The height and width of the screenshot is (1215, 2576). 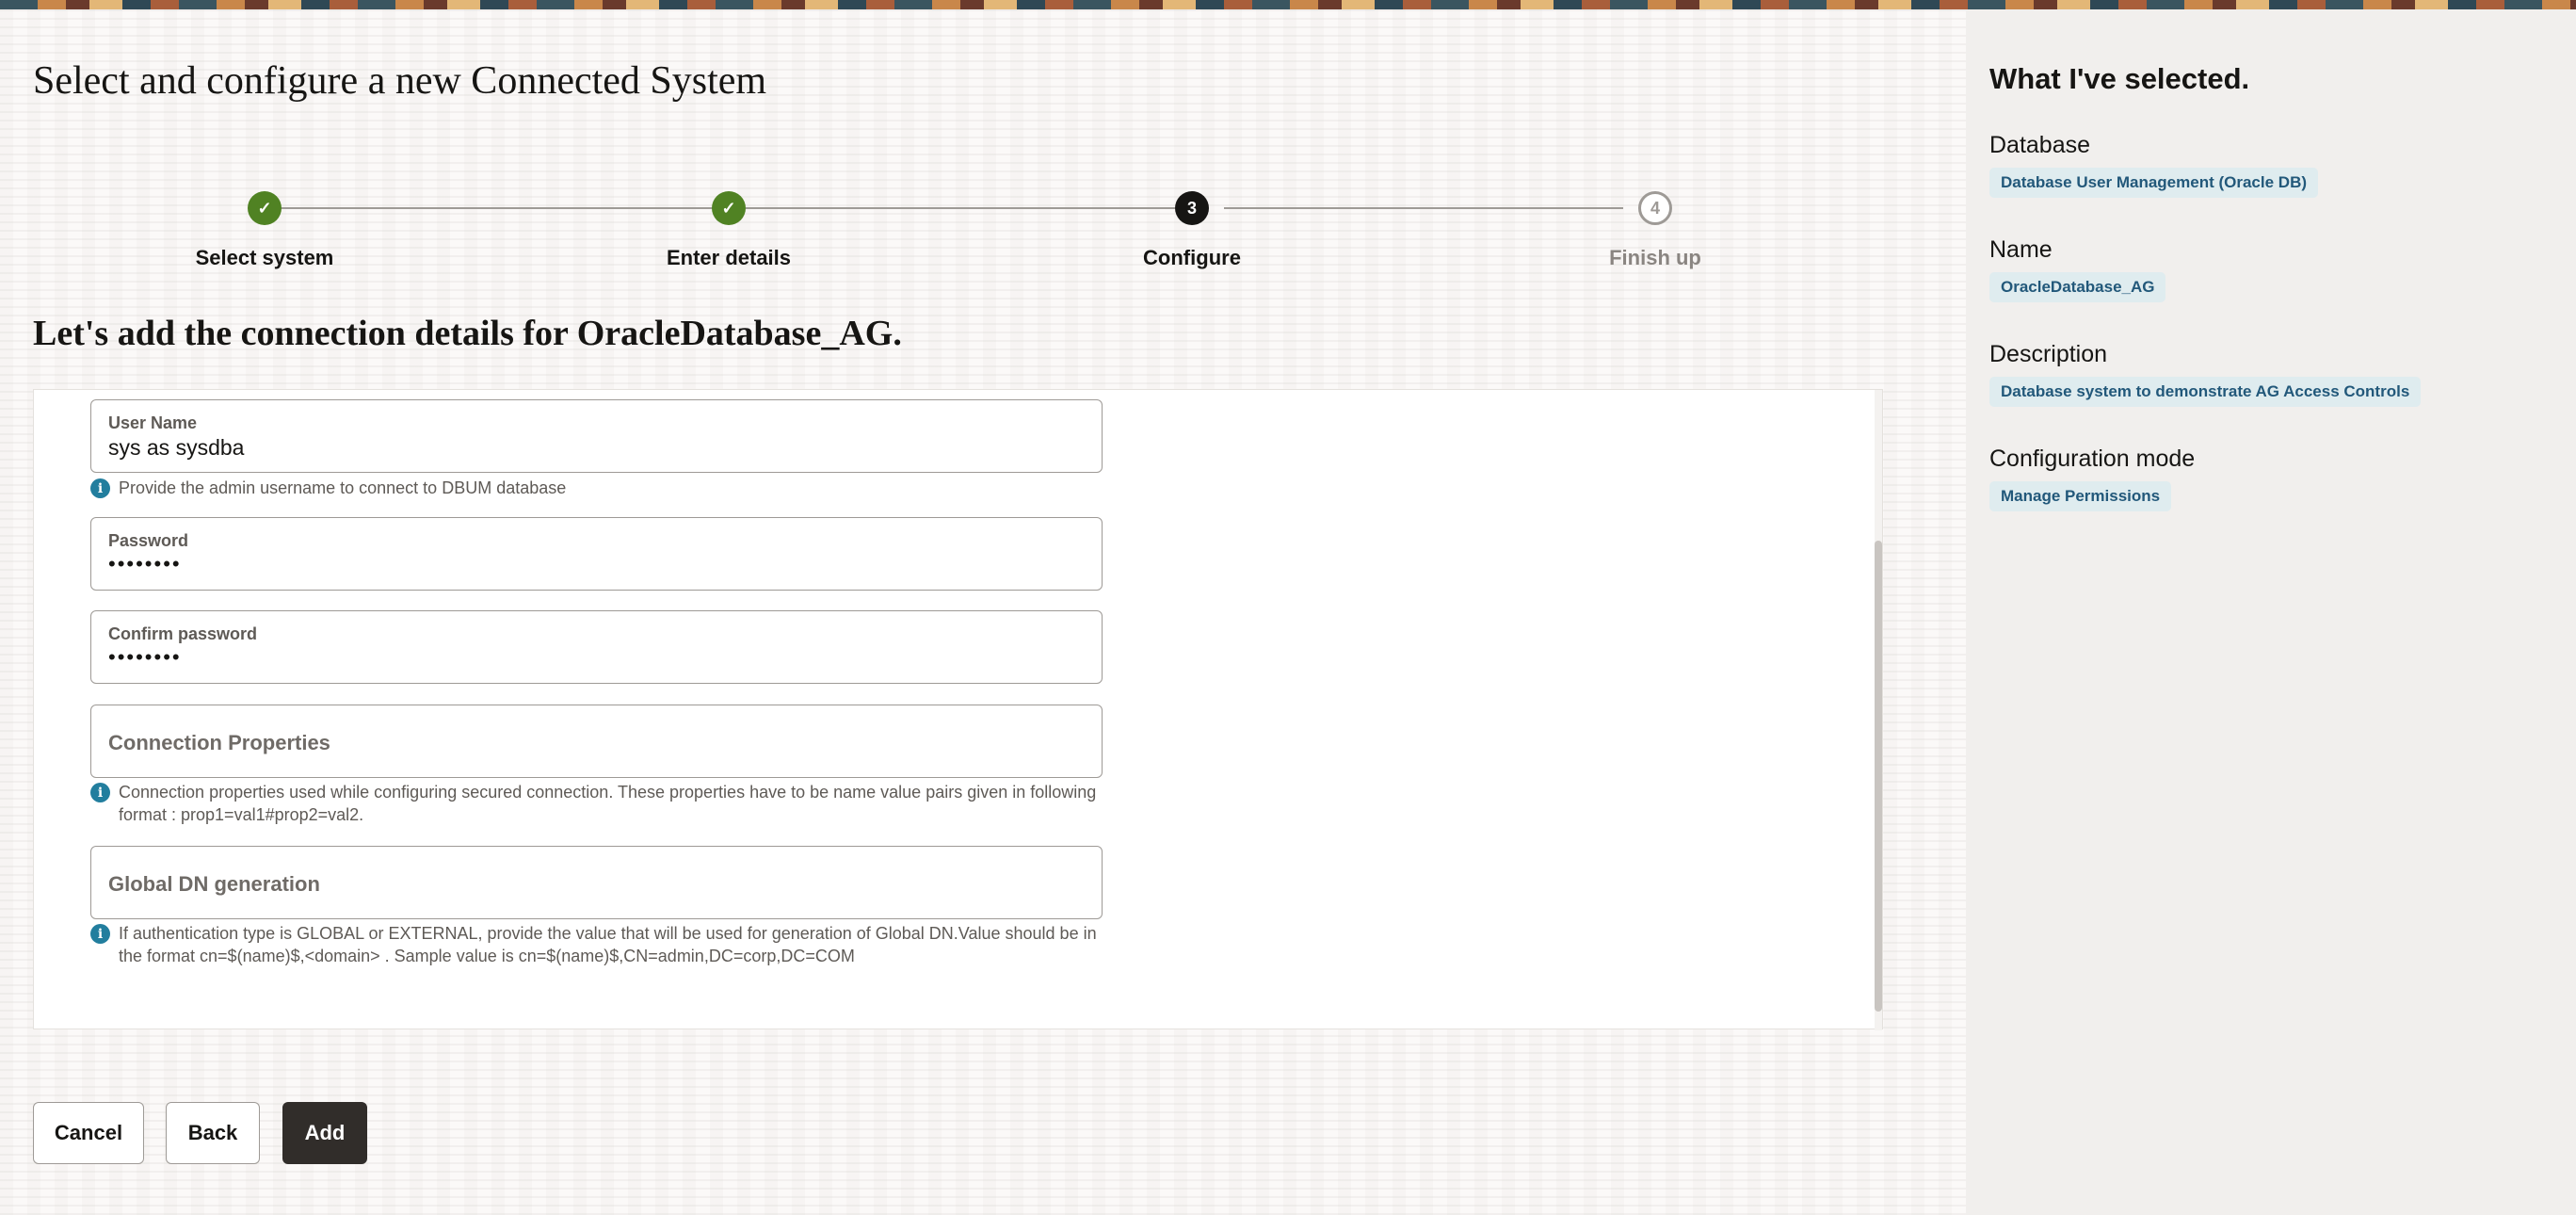 I want to click on step-2-check-icon: ✓, so click(x=729, y=208).